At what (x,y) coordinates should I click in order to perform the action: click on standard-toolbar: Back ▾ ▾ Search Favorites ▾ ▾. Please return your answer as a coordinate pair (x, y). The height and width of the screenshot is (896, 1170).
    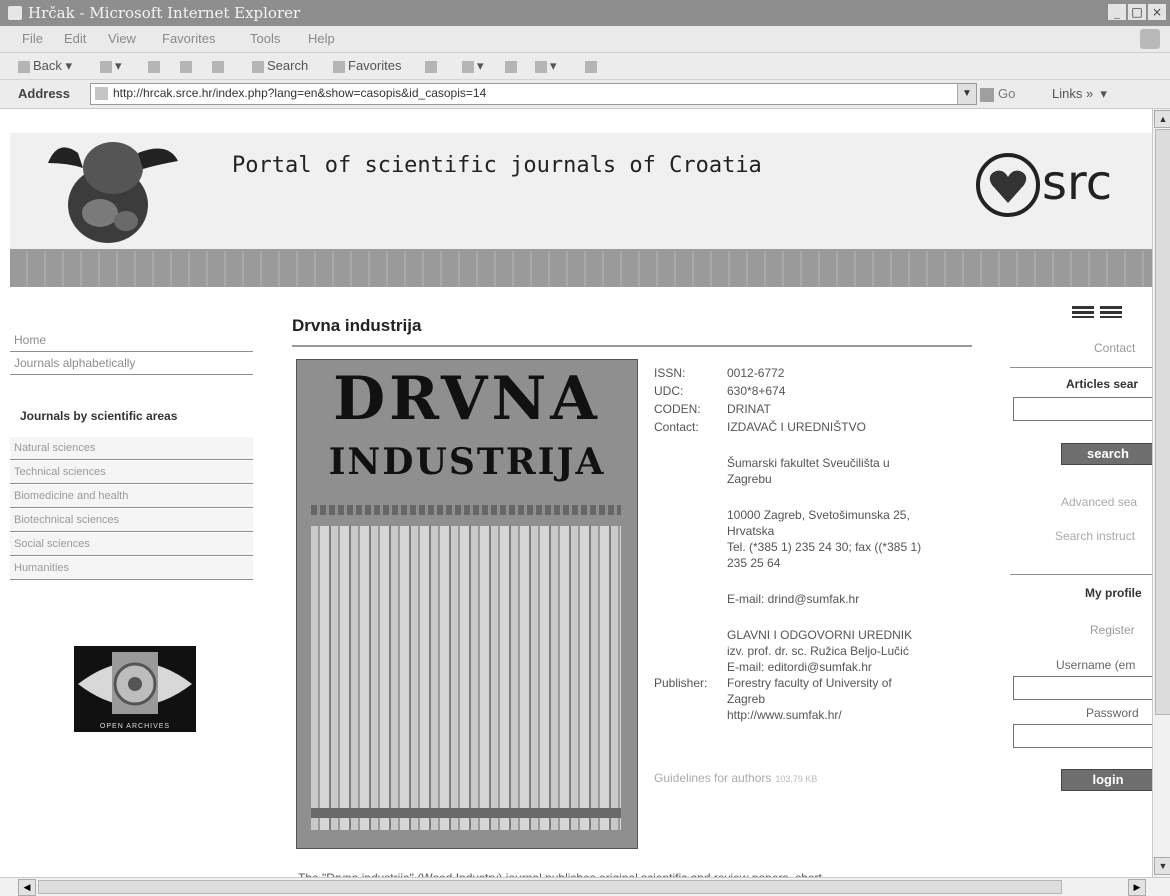
    Looking at the image, I should click on (585, 66).